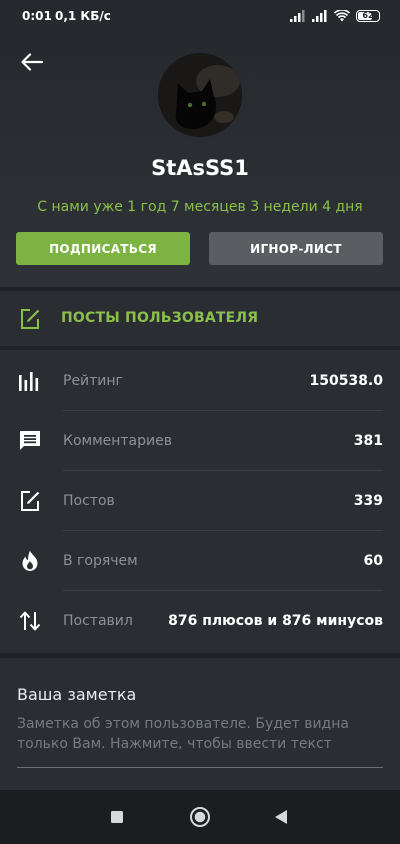  I want to click on user-posts-link: ПОСТЫ ПОЛЬЗОВАТЕЛЯ, so click(200, 318).